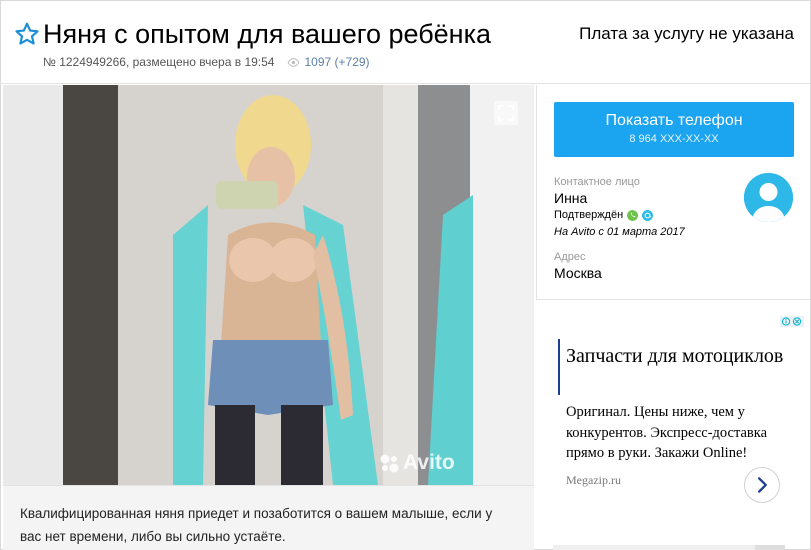 The image size is (811, 550). I want to click on email-icon, so click(648, 215).